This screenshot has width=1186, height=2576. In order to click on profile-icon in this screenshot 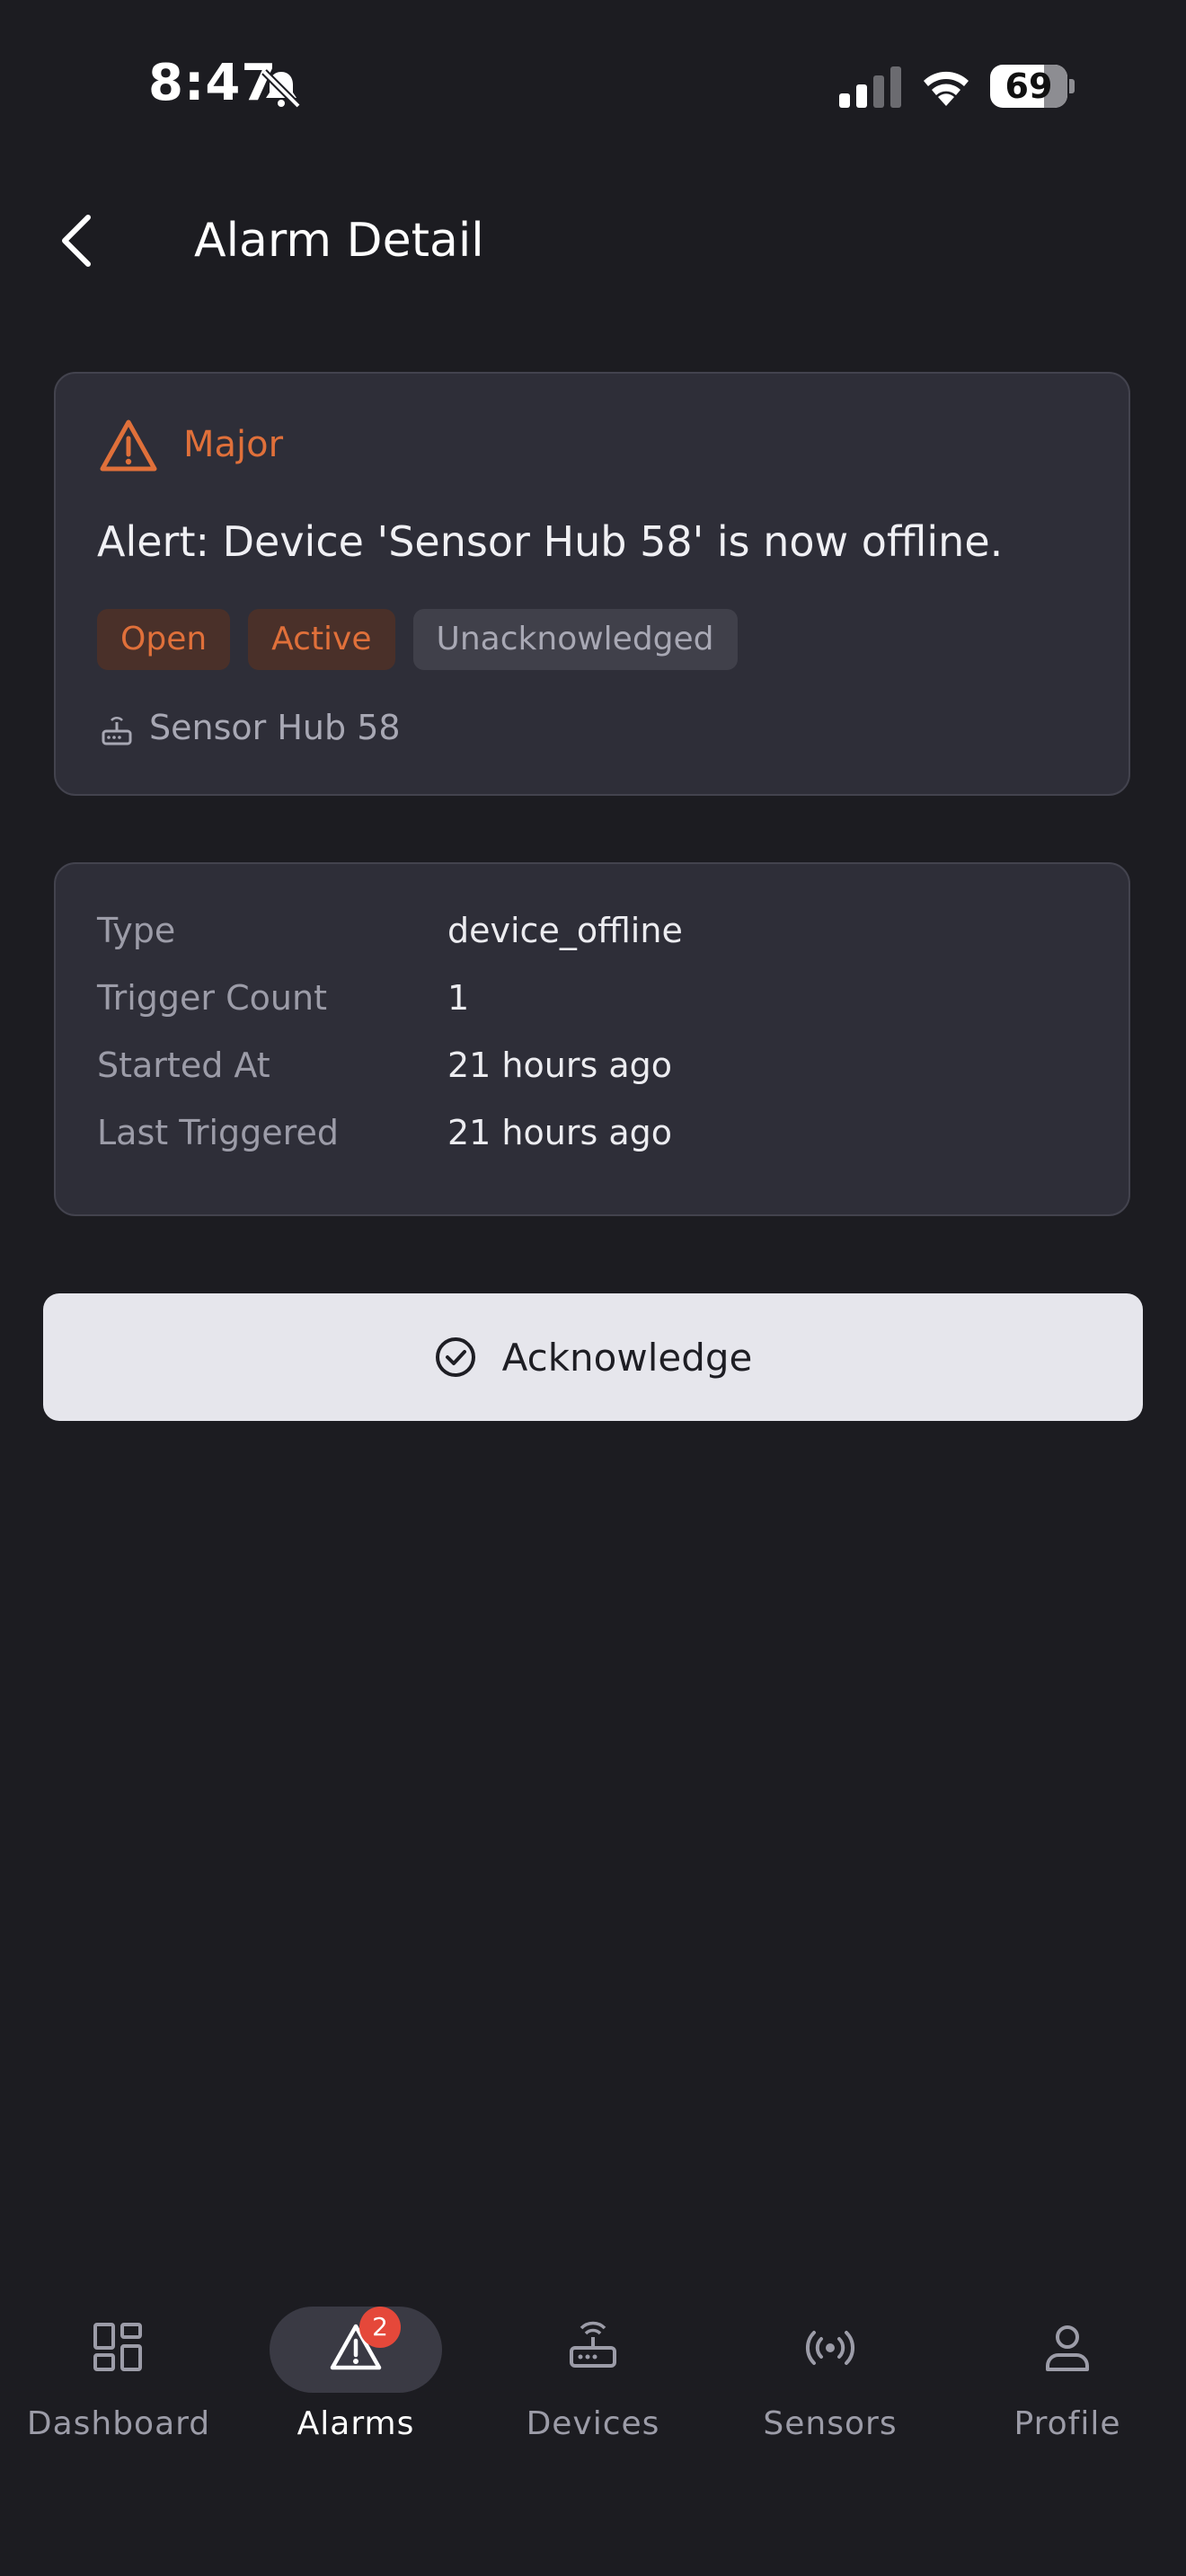, I will do `click(1067, 2348)`.